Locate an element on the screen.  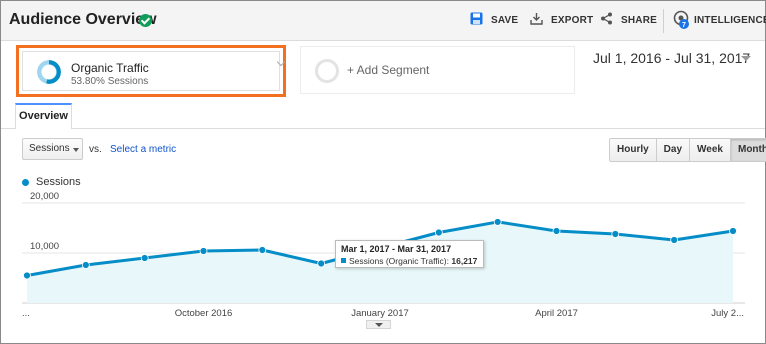
x-tick-label: April 2017 is located at coordinates (556, 313).